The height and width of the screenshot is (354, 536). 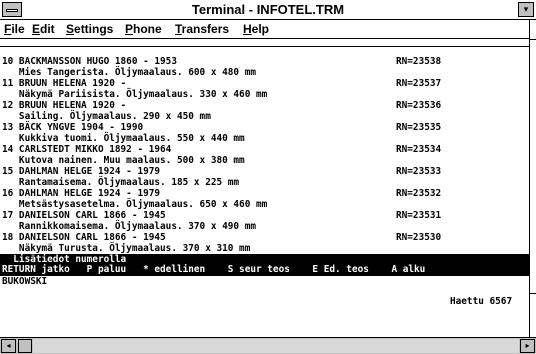 I want to click on menu-transfers: Transfers, so click(x=202, y=29).